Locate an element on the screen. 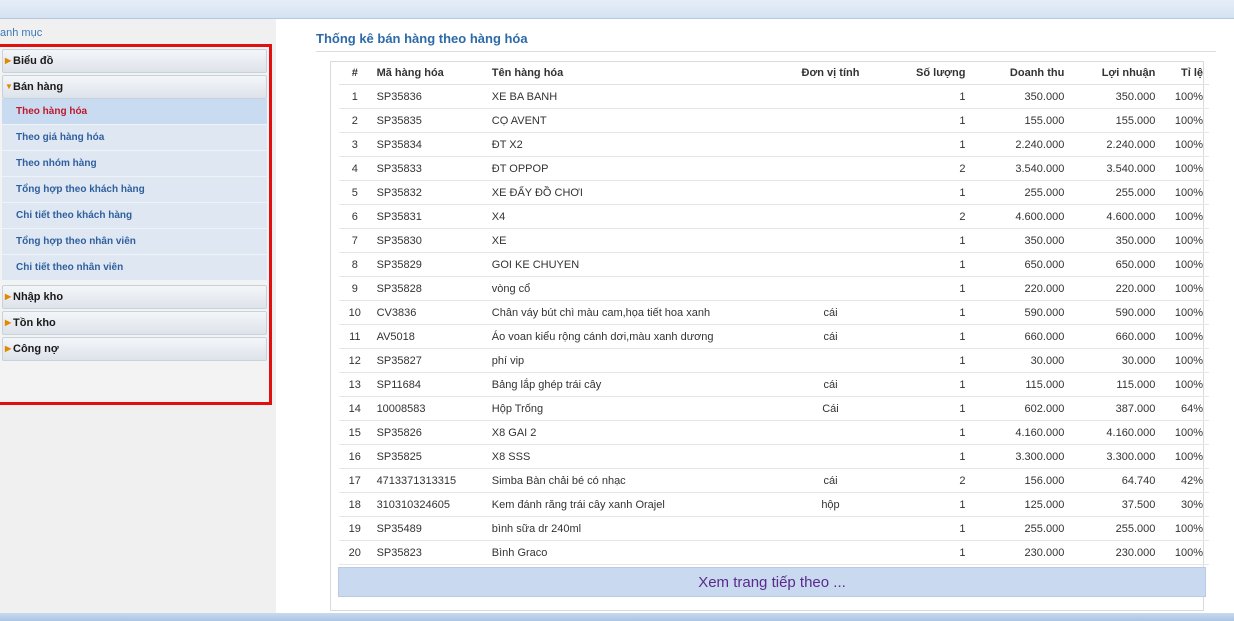 This screenshot has width=1234, height=621. menu-group-chart: ▶ Biểu đồ is located at coordinates (134, 61).